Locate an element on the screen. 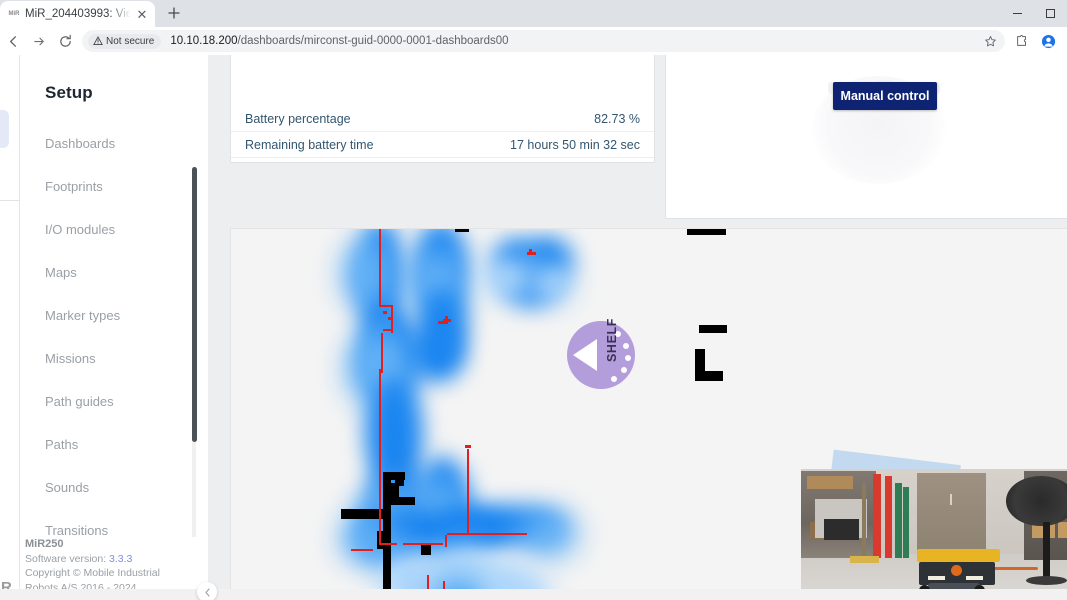 This screenshot has width=1067, height=600. sidebar-scrollbar-thumb is located at coordinates (194, 304).